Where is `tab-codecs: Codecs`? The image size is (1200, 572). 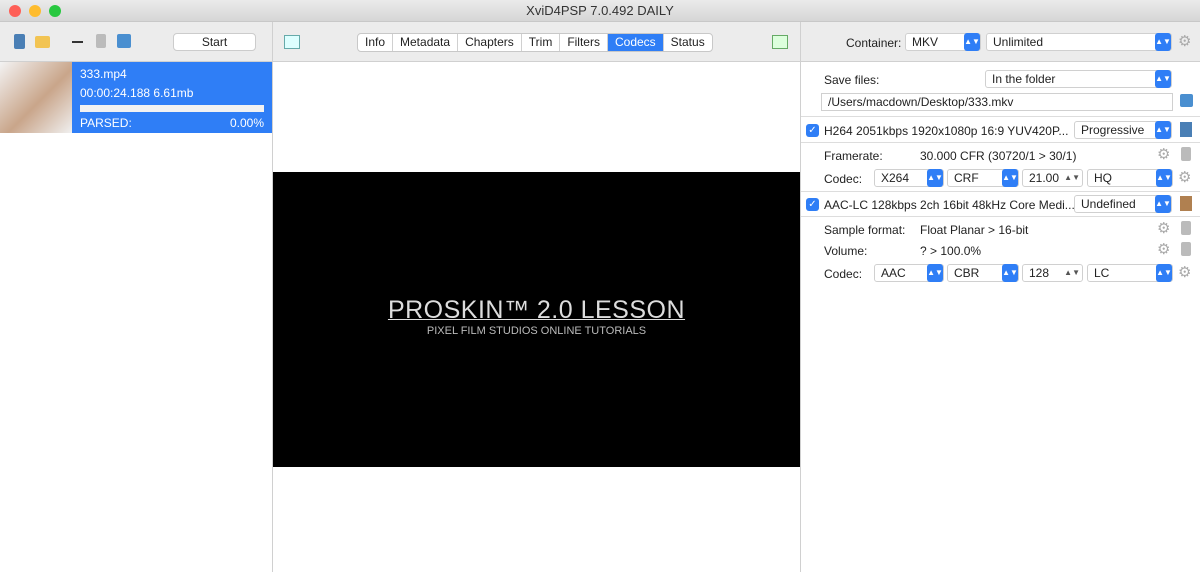
tab-codecs: Codecs is located at coordinates (635, 42).